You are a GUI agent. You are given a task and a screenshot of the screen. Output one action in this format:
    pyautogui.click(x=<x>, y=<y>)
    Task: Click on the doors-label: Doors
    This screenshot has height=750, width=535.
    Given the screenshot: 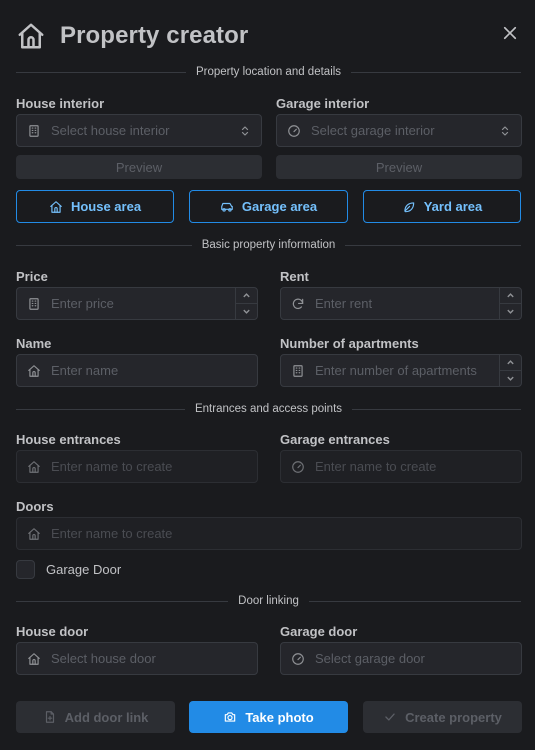 What is the action you would take?
    pyautogui.click(x=35, y=506)
    